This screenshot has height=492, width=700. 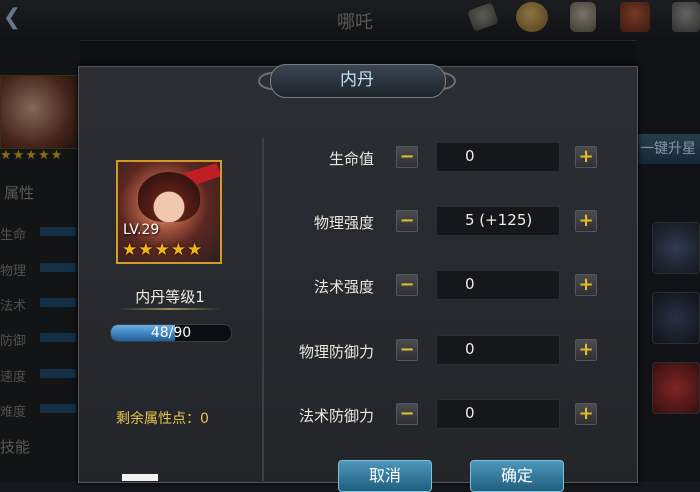 What do you see at coordinates (336, 352) in the screenshot?
I see `attr-label-physical-defense: 物理防御力` at bounding box center [336, 352].